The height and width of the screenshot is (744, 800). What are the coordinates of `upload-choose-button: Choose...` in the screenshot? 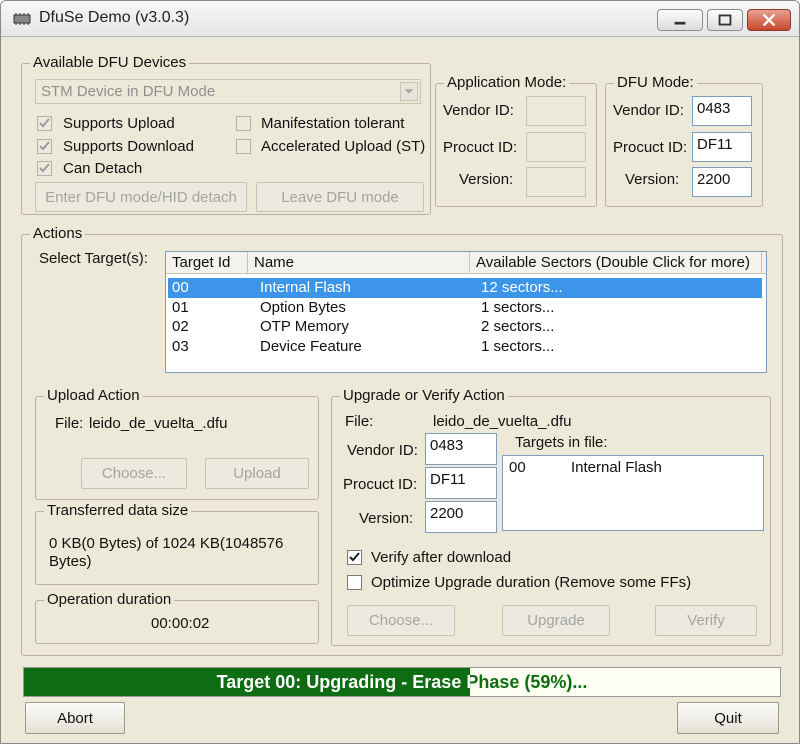 It's located at (134, 473).